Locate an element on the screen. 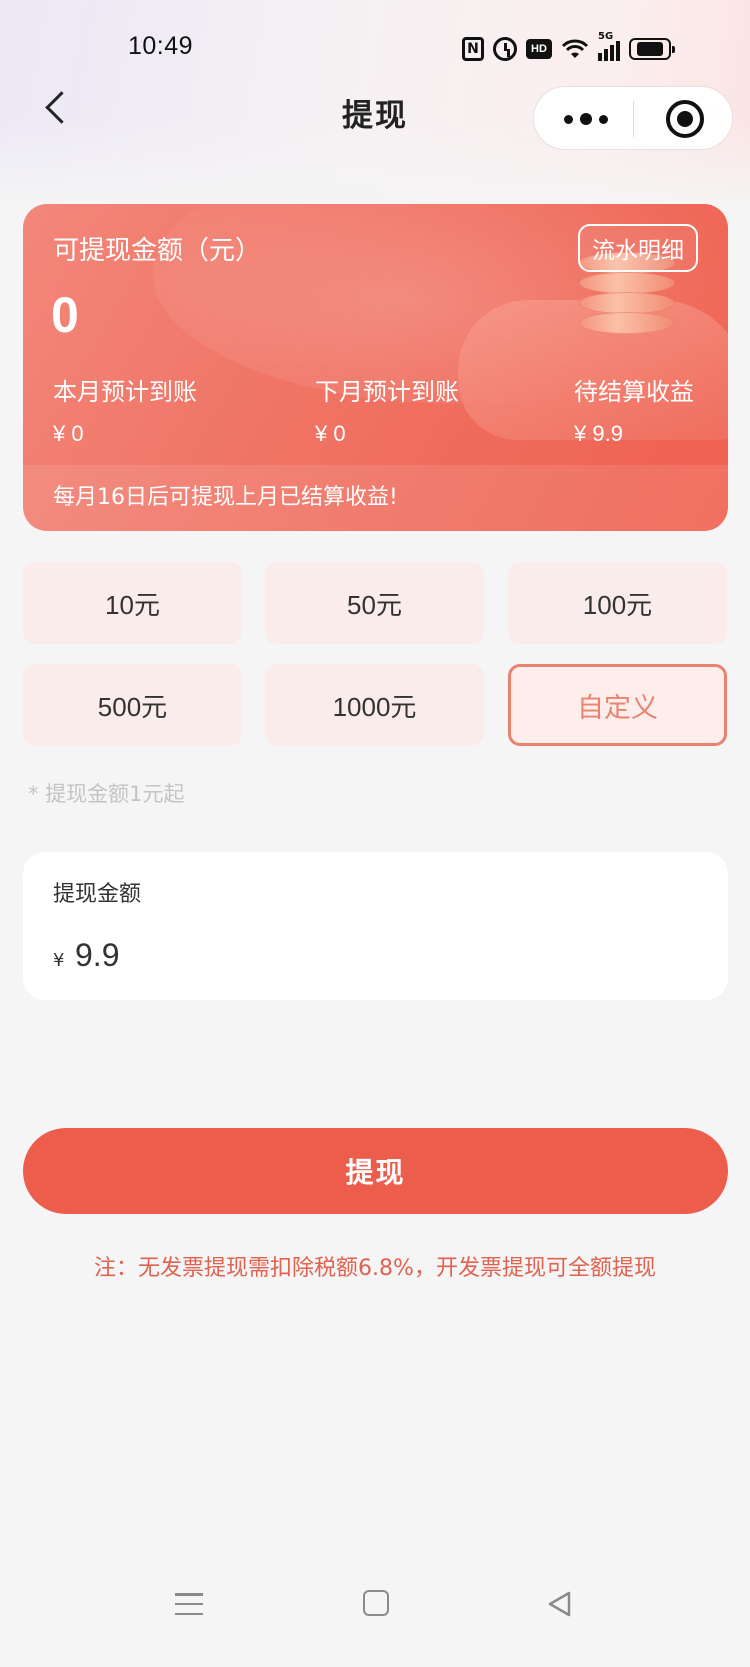 This screenshot has width=750, height=1667. stat-next-month: 下月预计到账 ¥ 0 is located at coordinates (387, 409).